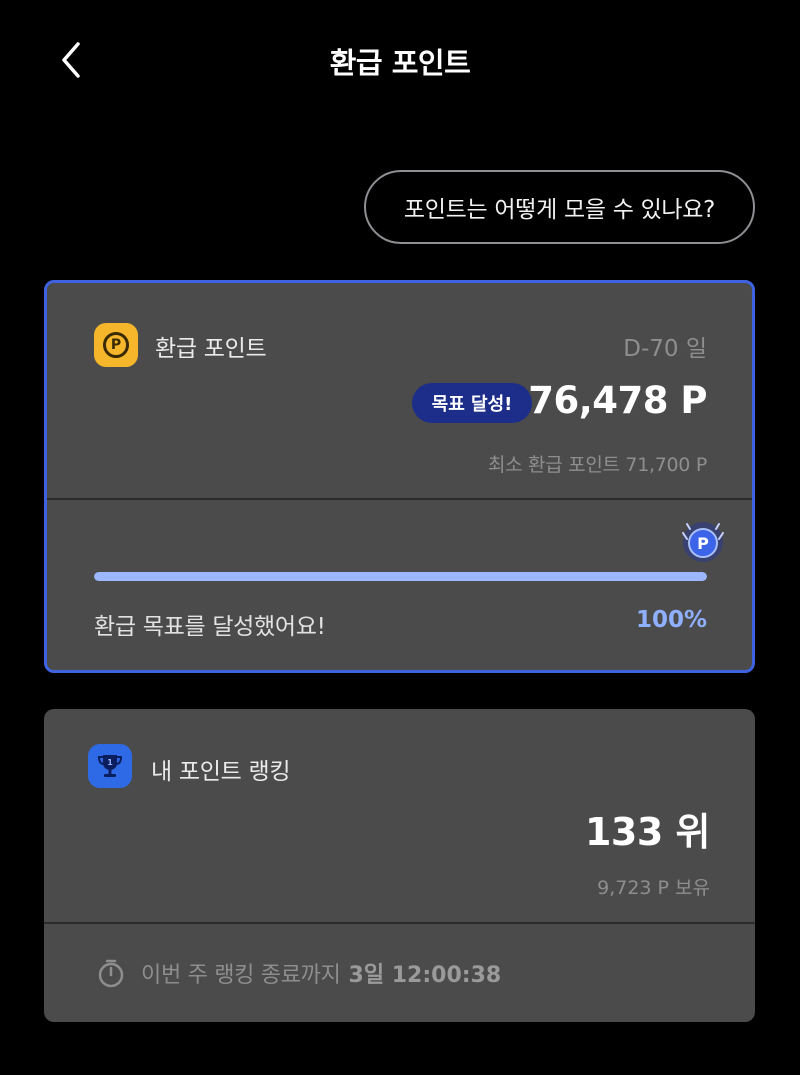  What do you see at coordinates (210, 627) in the screenshot?
I see `progress-message: 환급 목표를 달성했어요!` at bounding box center [210, 627].